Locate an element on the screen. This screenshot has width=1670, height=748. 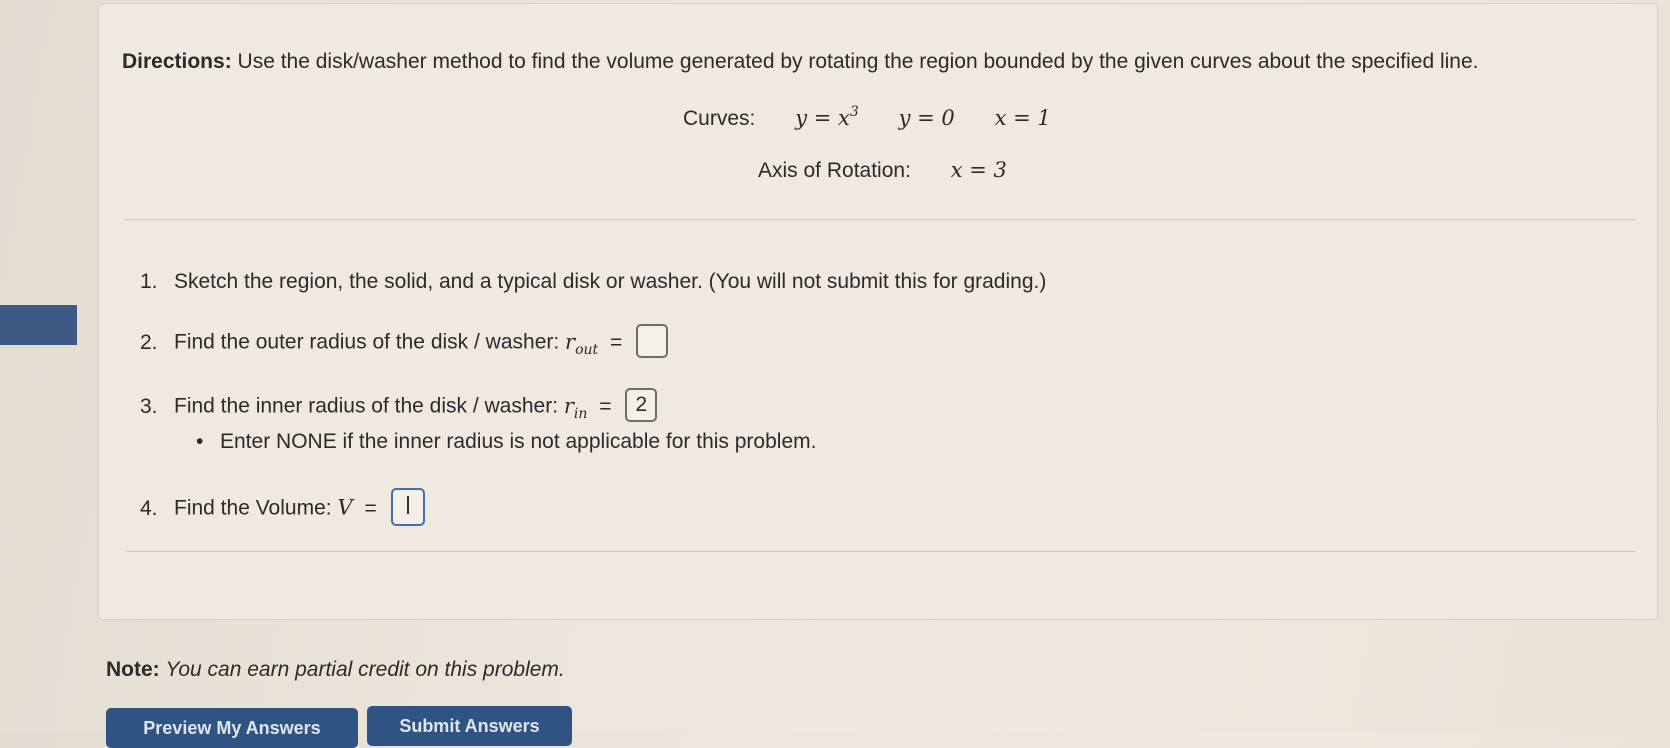
step-2-number: 2. is located at coordinates (149, 342).